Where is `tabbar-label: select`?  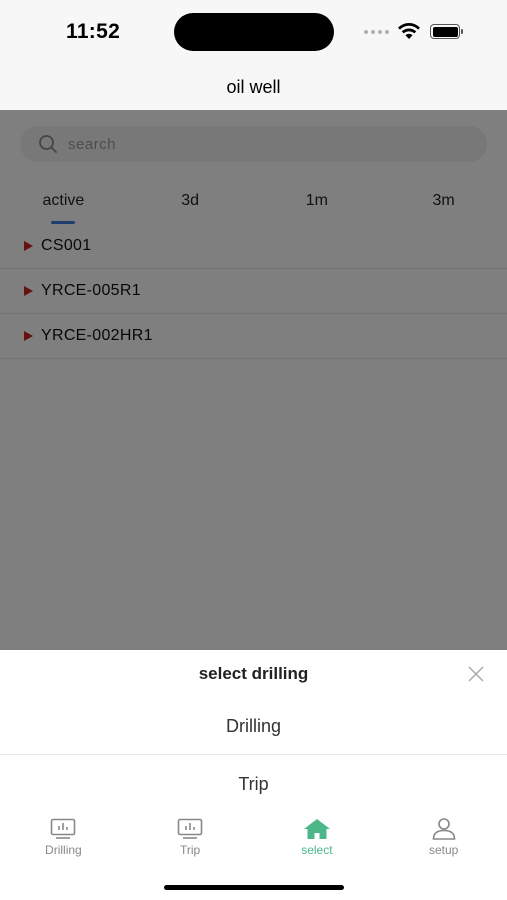
tabbar-label: select is located at coordinates (317, 850).